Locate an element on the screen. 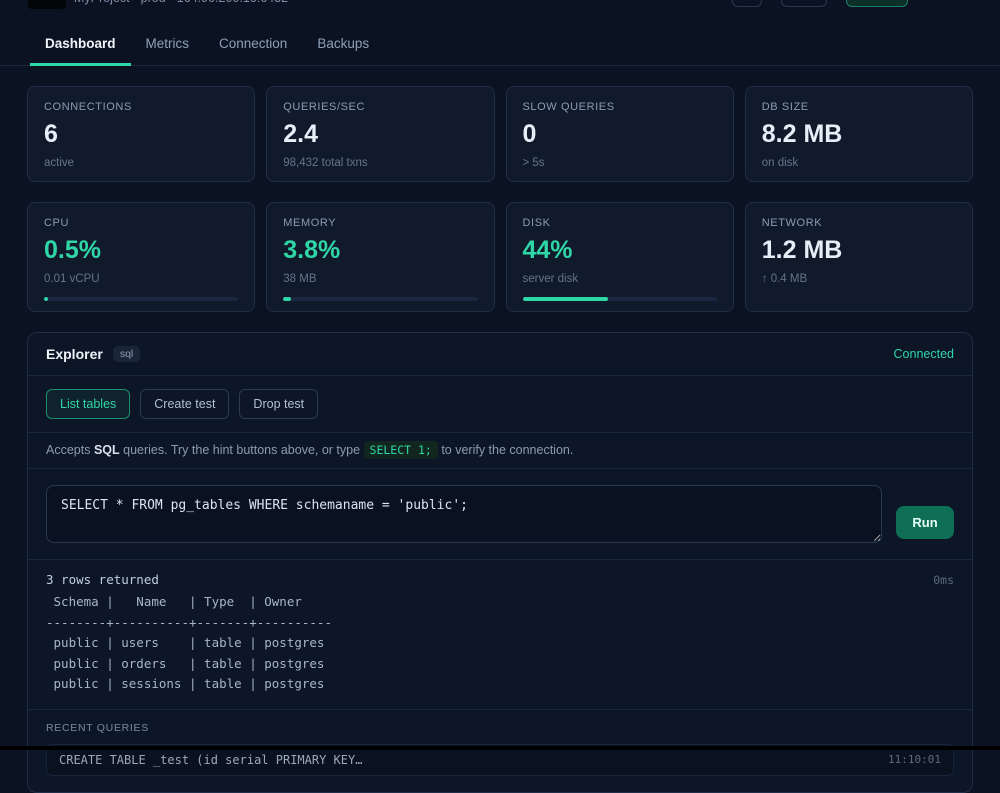 The image size is (1000, 793). connection-status-badge: Connected is located at coordinates (924, 354).